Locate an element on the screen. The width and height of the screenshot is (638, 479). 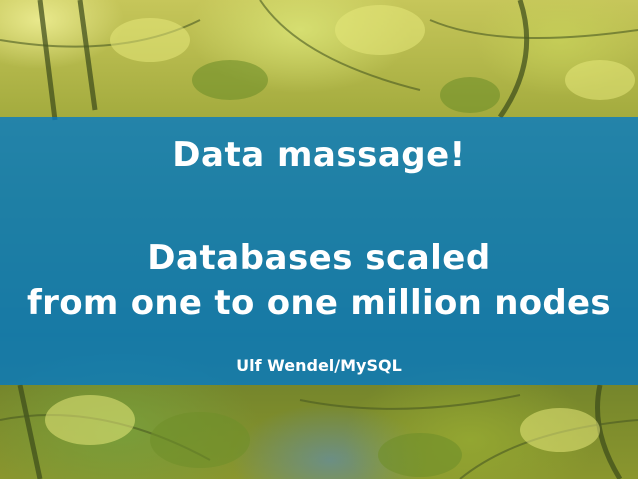
slide-subtitle-line-1: Databases scaled is located at coordinates (319, 258).